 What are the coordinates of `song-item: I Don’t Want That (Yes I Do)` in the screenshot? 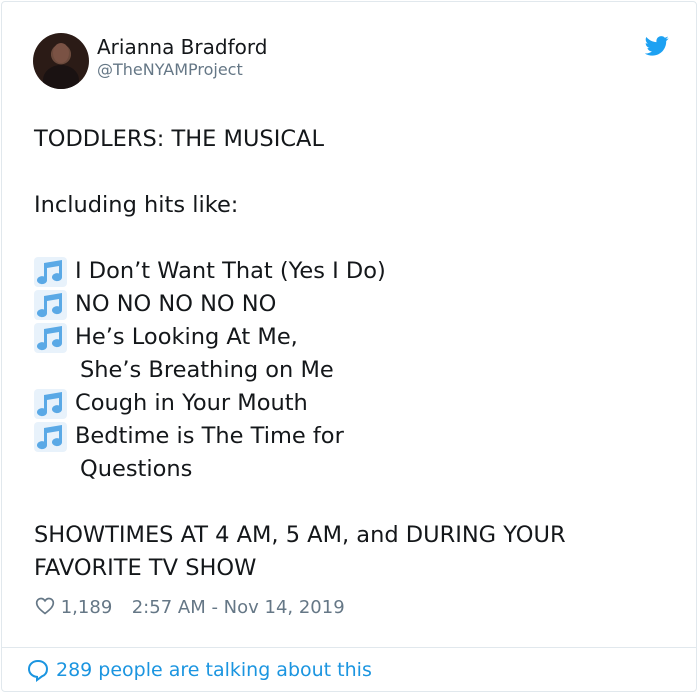 It's located at (210, 271).